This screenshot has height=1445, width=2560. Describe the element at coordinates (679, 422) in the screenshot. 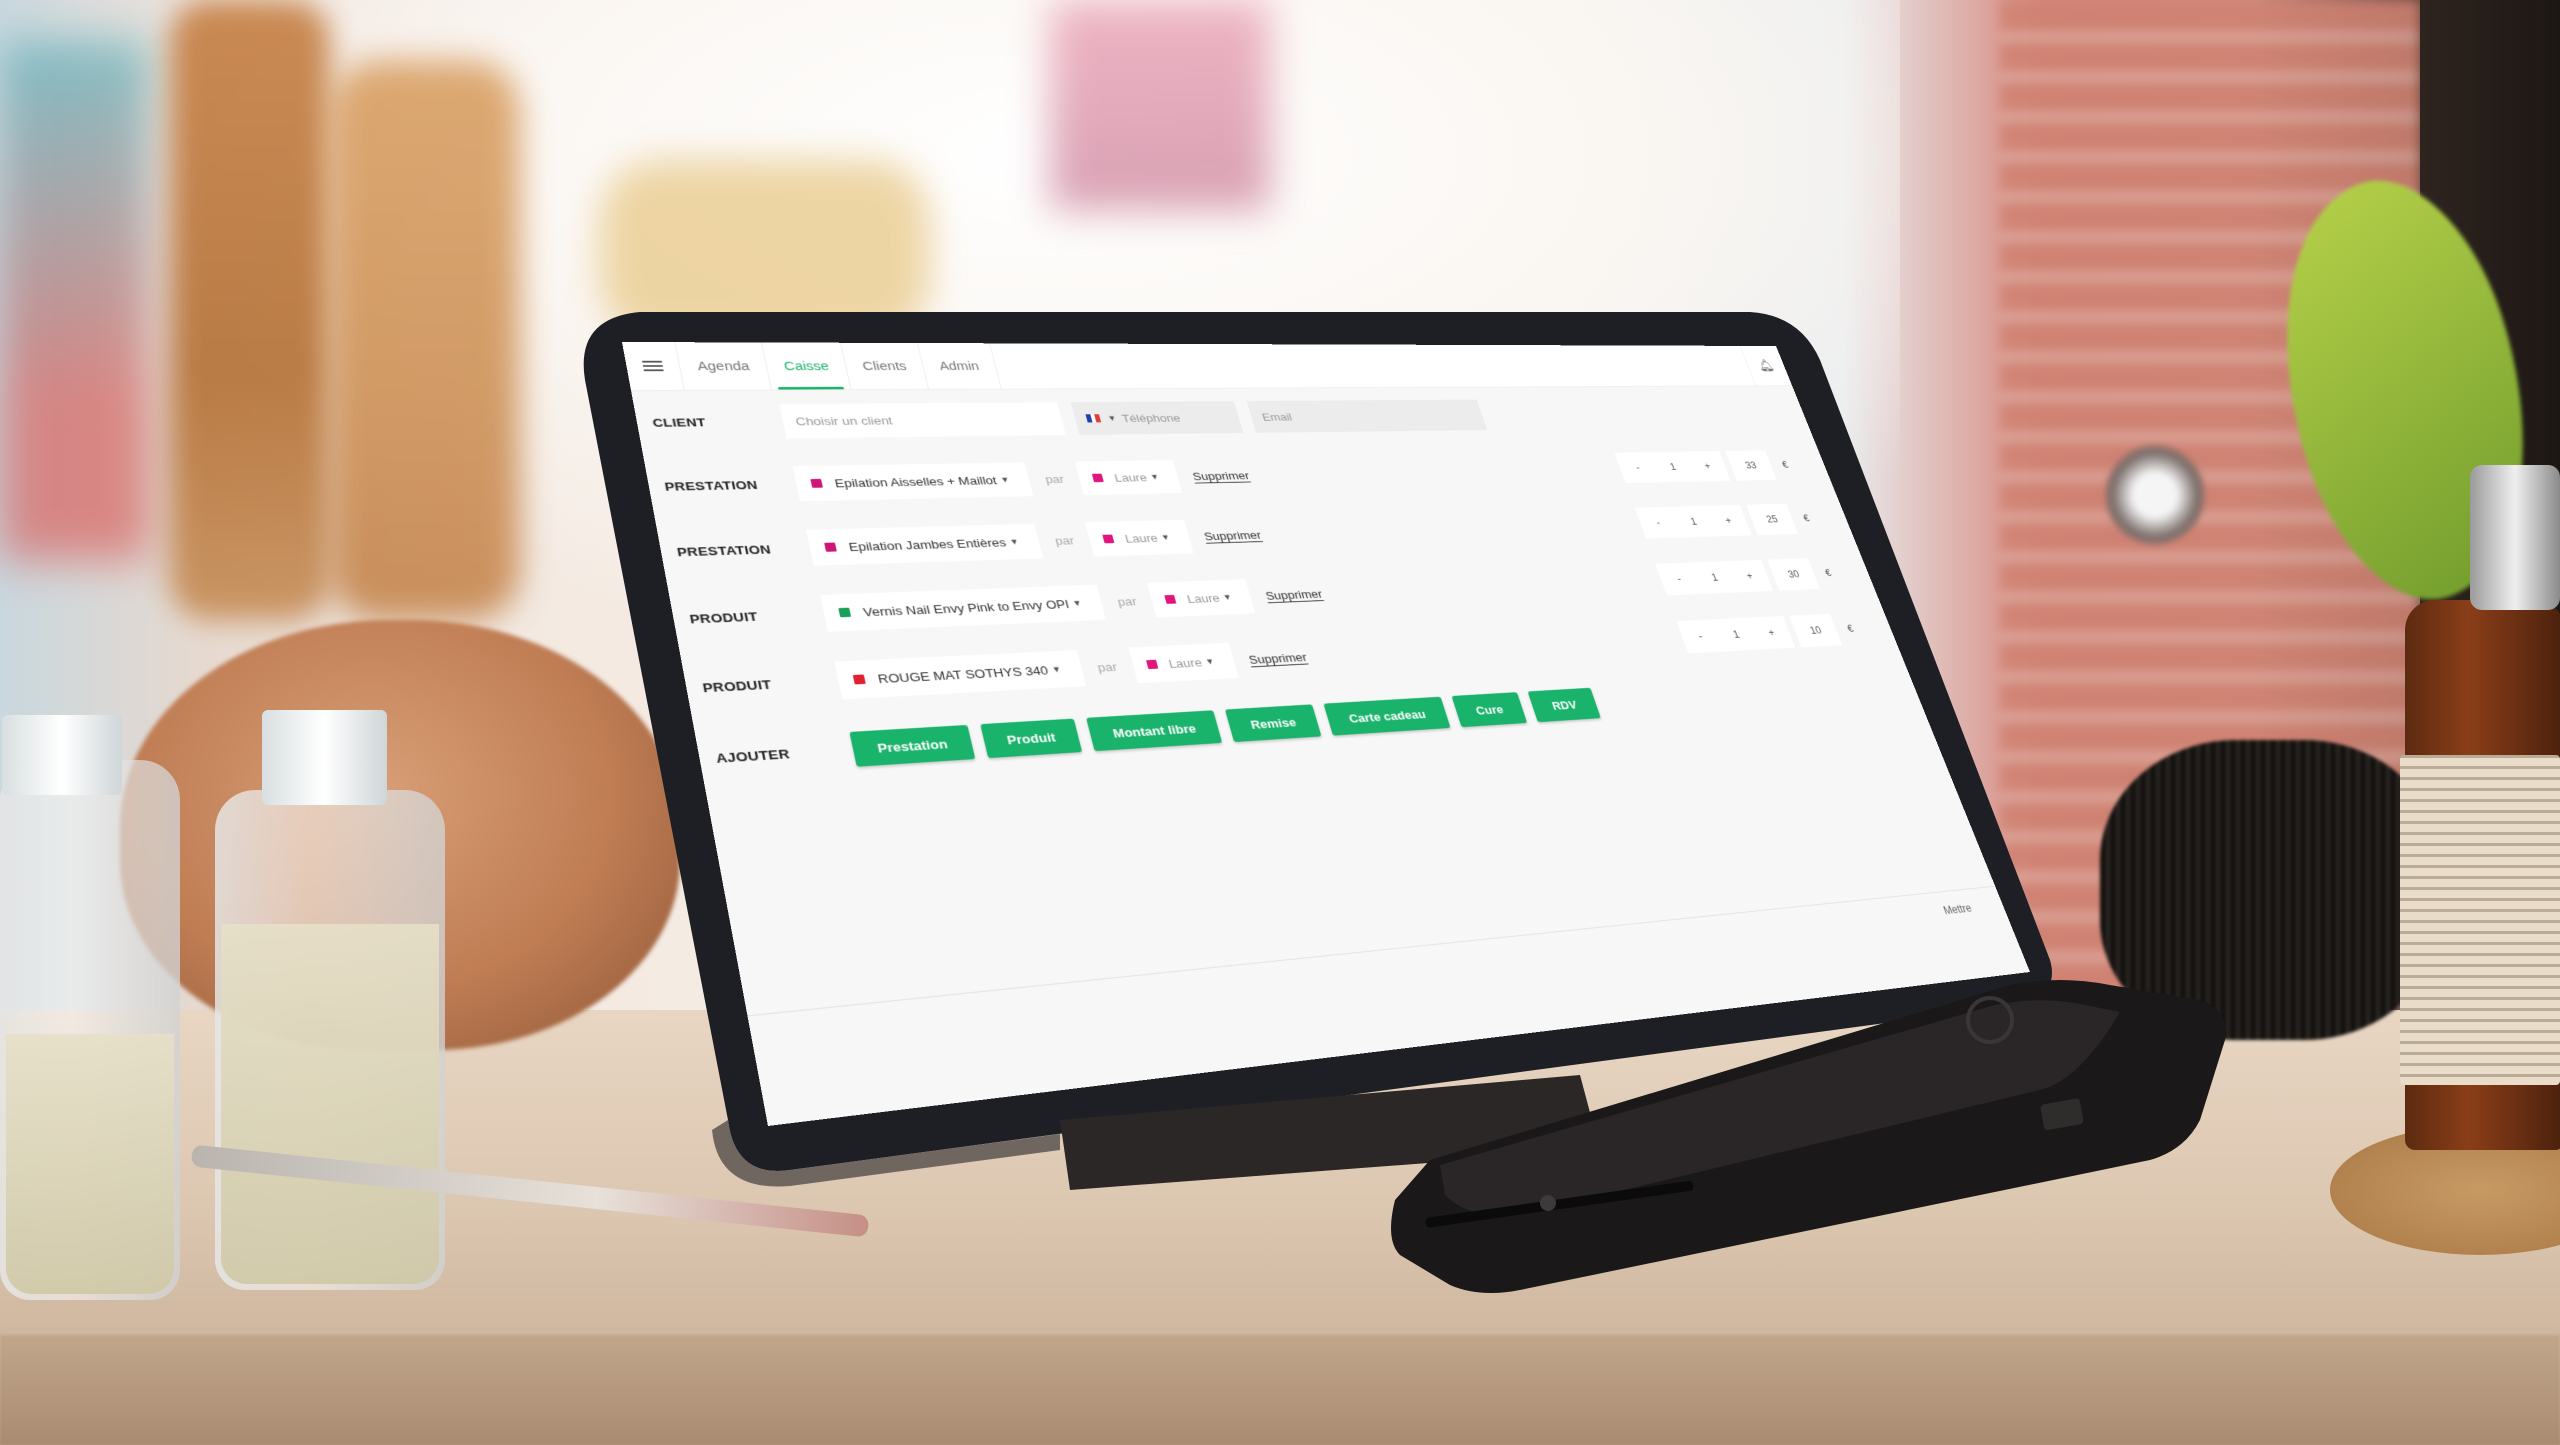

I see `client-label: CLIENT` at that location.